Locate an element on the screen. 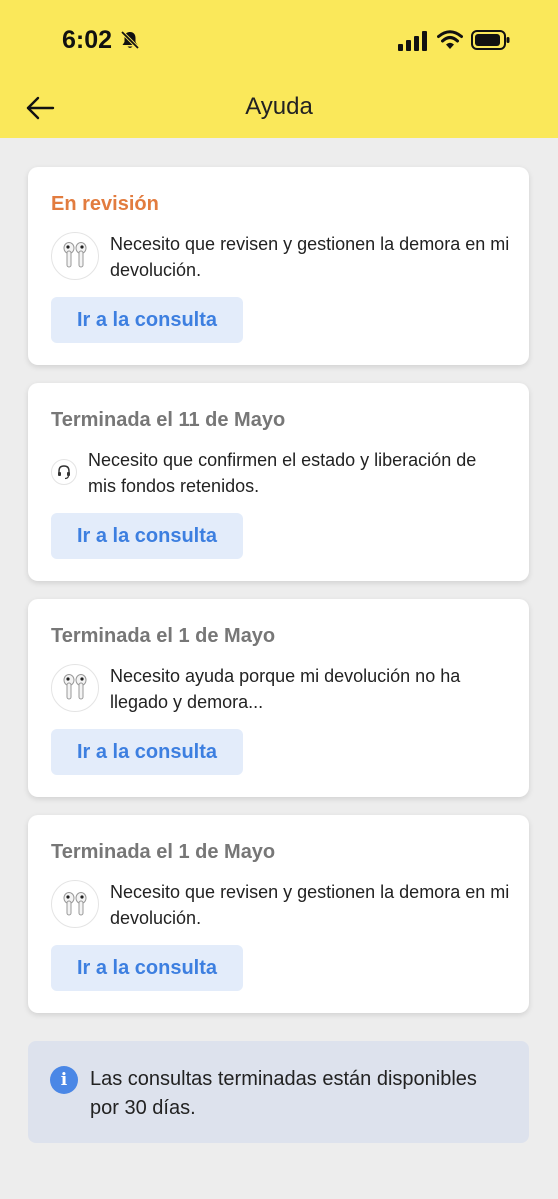 The width and height of the screenshot is (558, 1199). headset-thumbnail is located at coordinates (64, 472).